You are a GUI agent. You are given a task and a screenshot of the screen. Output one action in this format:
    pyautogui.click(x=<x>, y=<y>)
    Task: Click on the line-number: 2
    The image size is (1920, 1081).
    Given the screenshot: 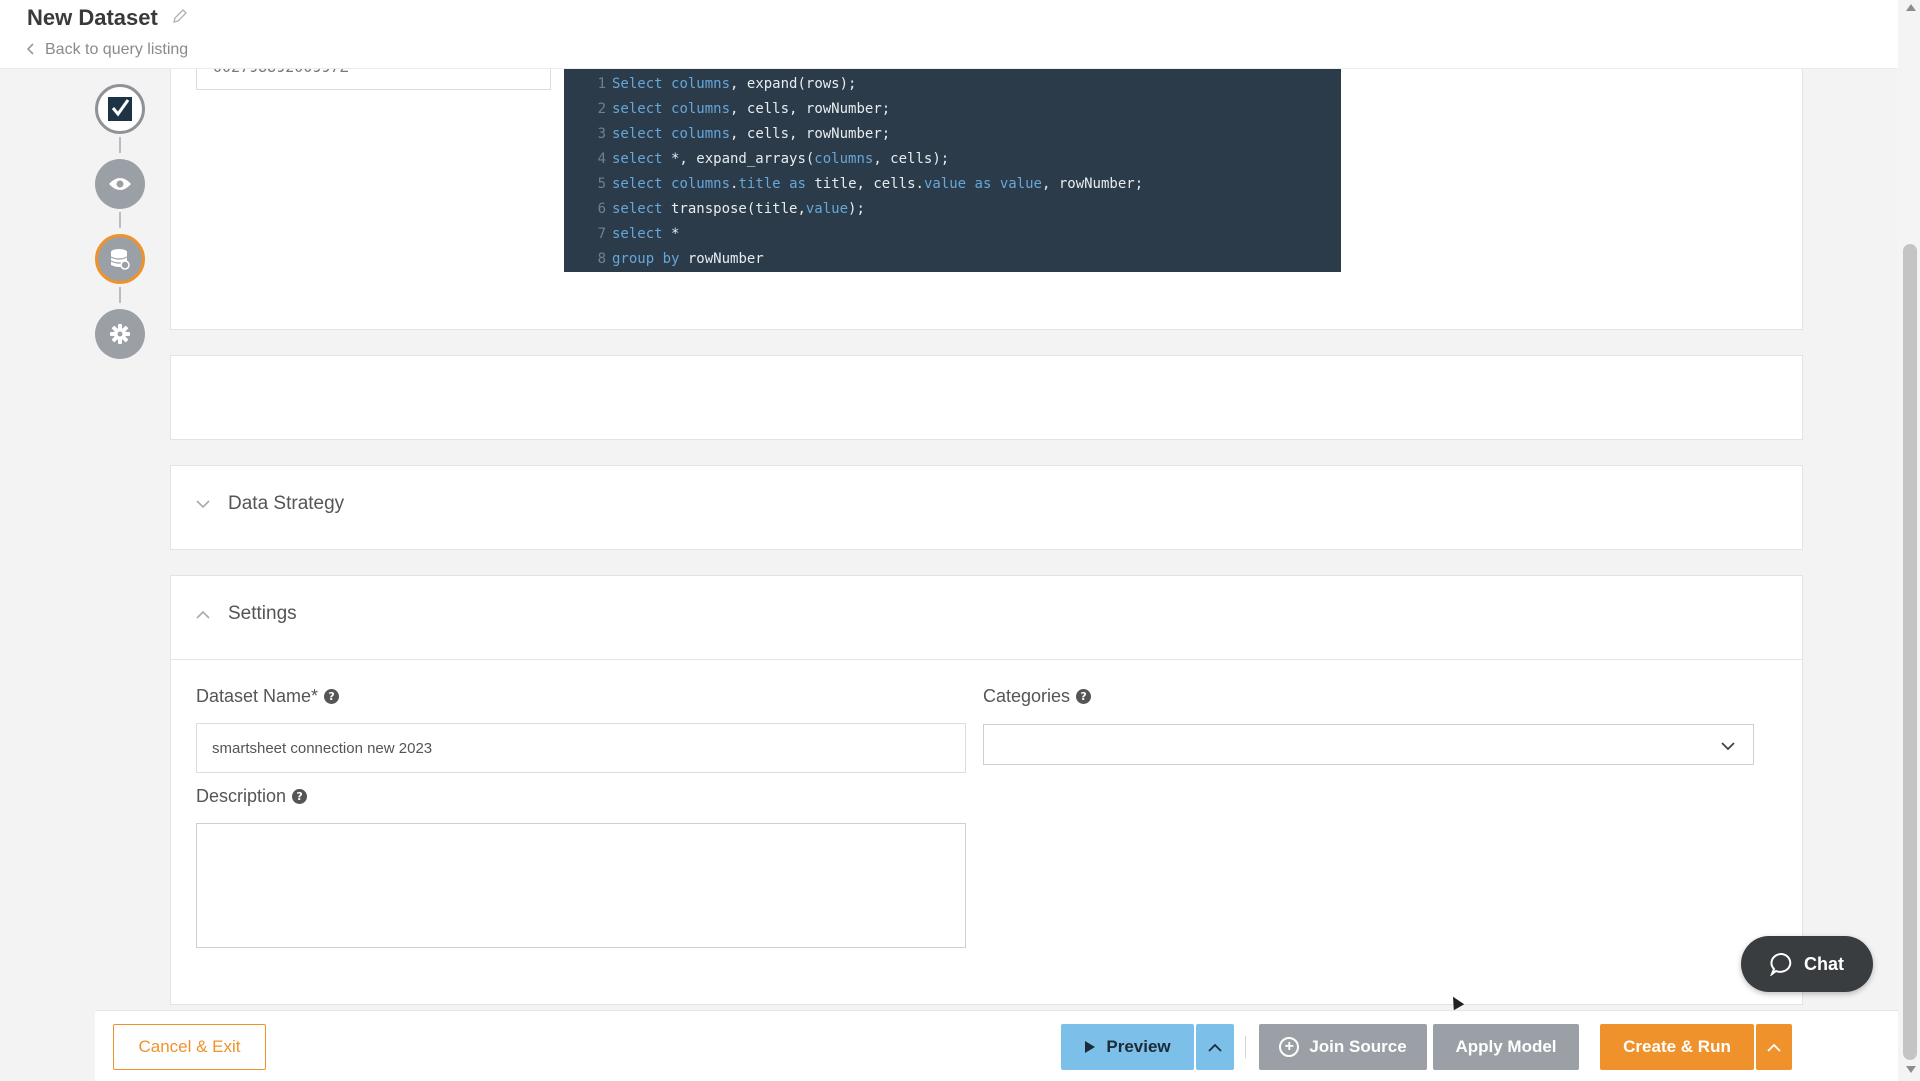 What is the action you would take?
    pyautogui.click(x=601, y=109)
    